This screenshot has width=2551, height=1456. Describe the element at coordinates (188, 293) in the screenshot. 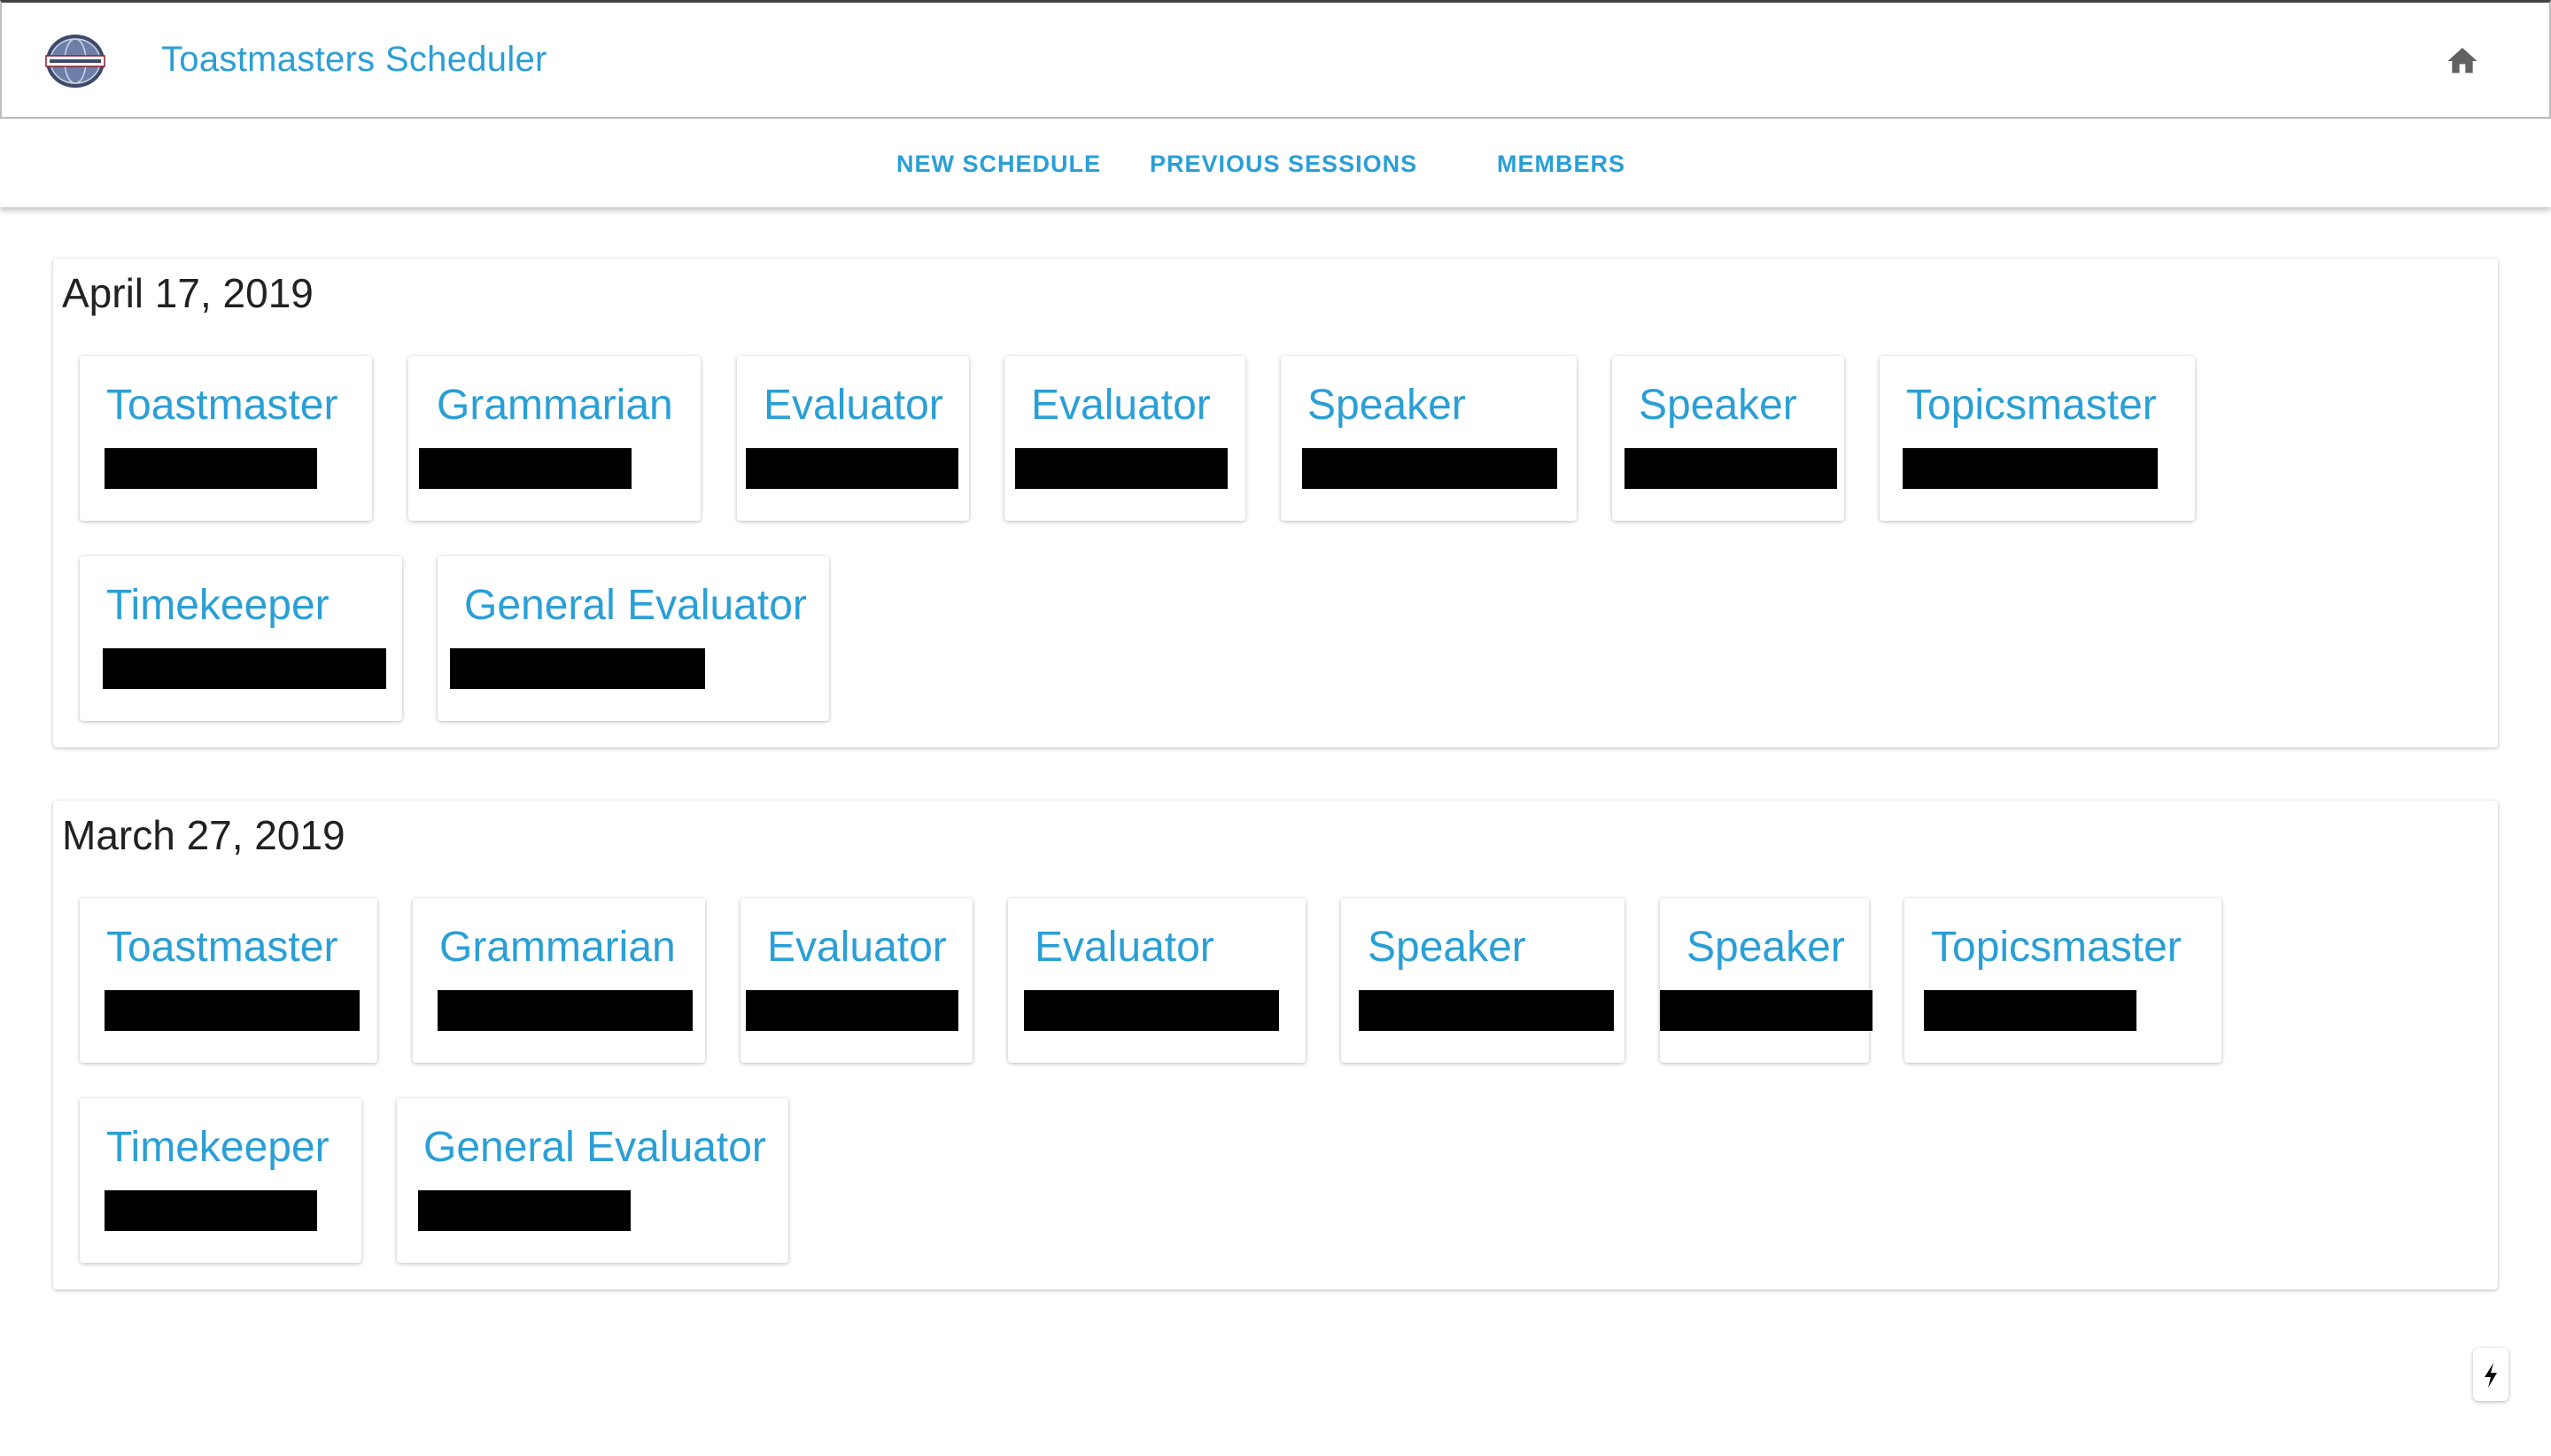

I see `session-date: April 17, 2019` at that location.